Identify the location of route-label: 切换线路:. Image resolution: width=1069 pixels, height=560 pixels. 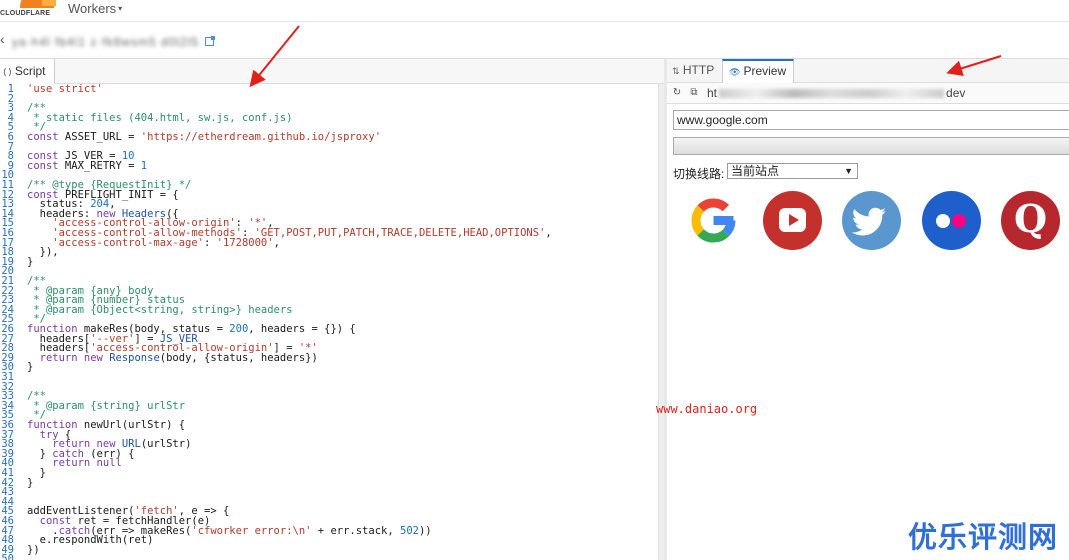
(699, 174).